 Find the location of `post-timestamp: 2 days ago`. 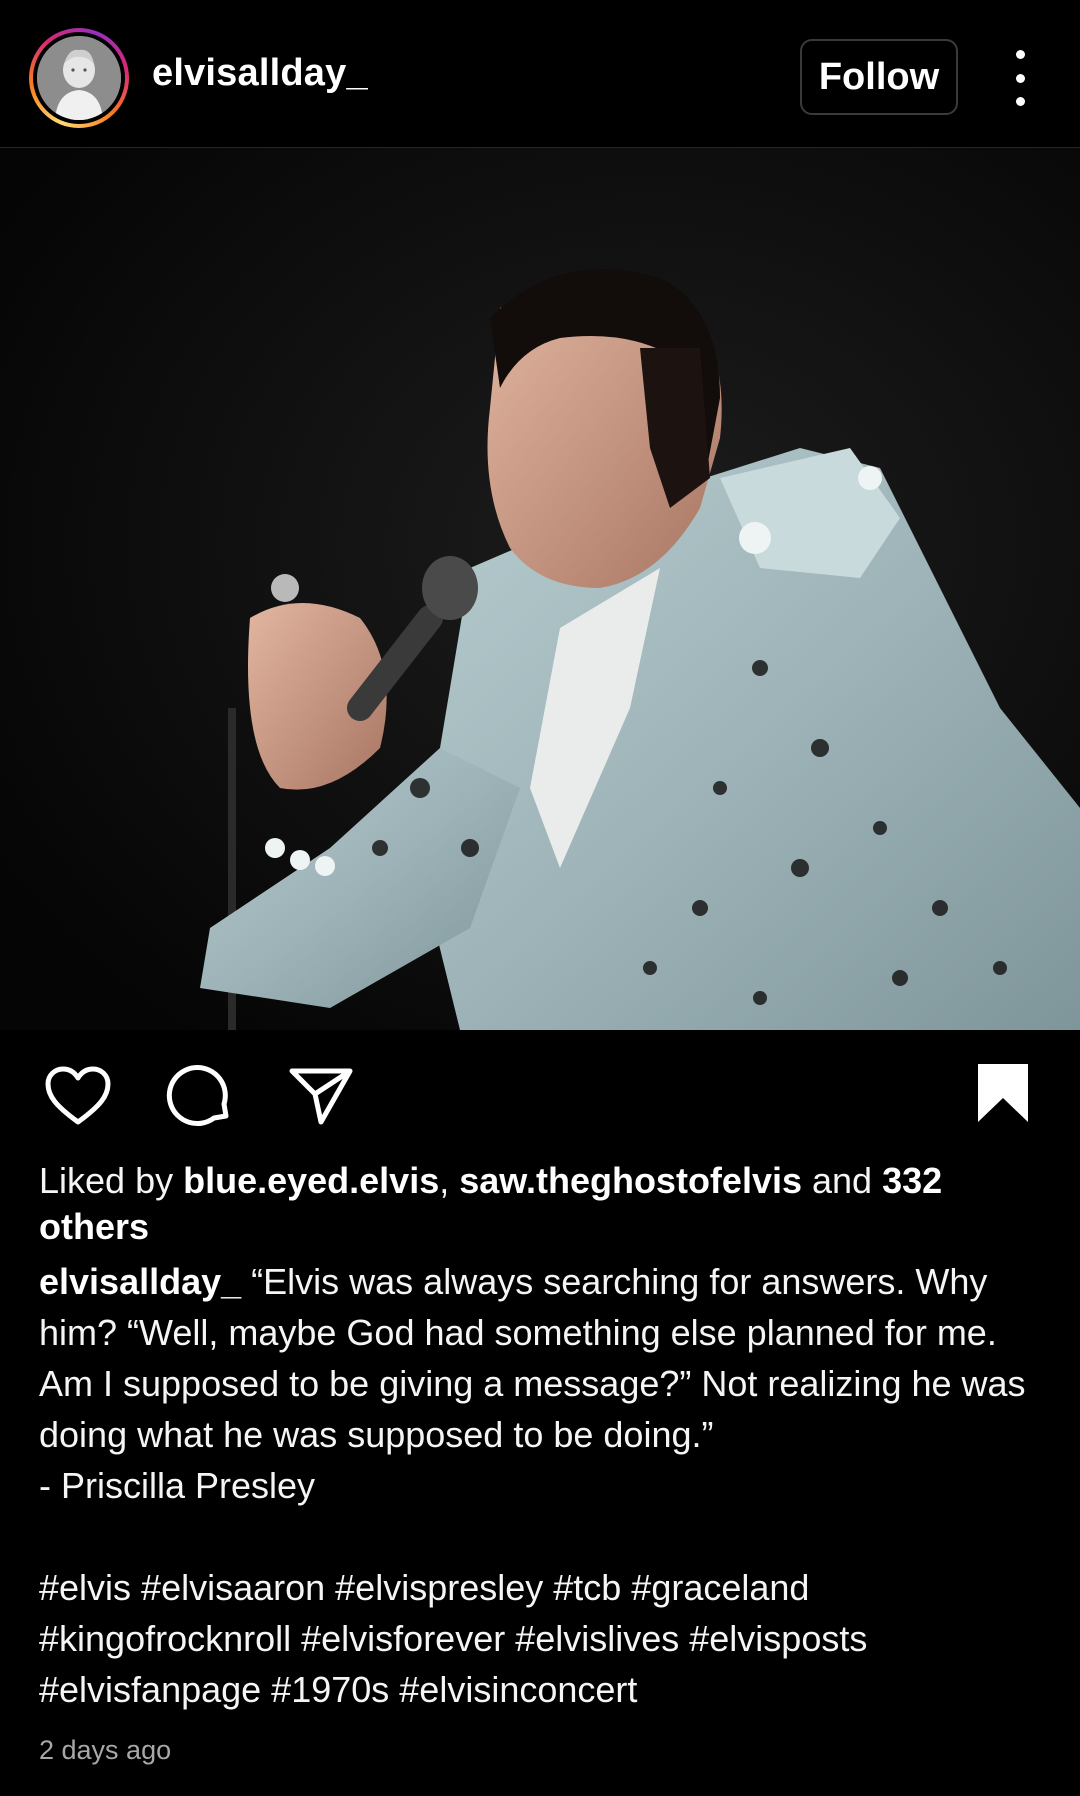

post-timestamp: 2 days ago is located at coordinates (105, 1750).